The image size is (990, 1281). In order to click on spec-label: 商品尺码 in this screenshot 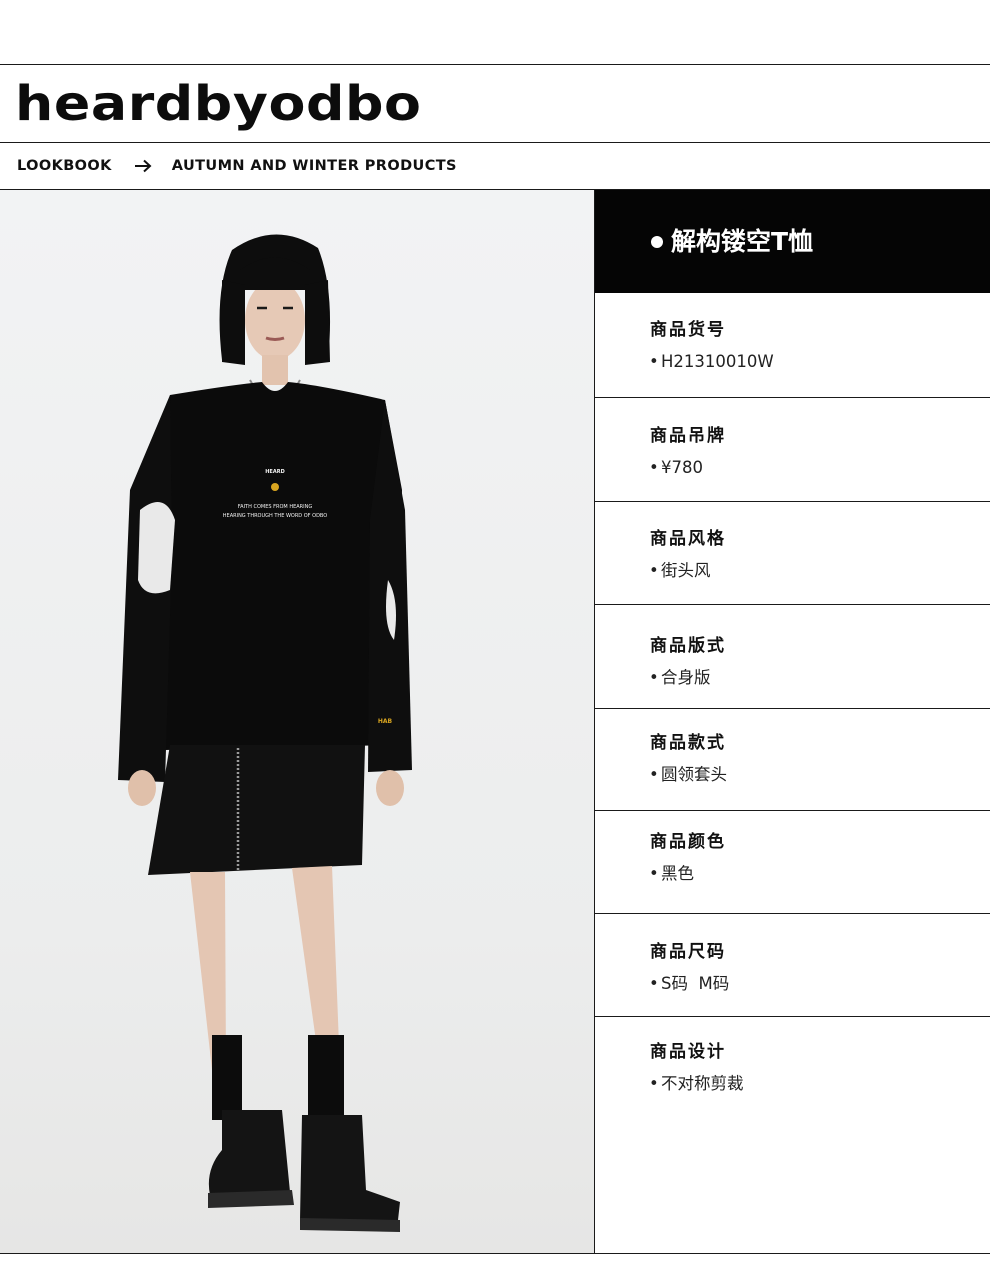, I will do `click(688, 952)`.